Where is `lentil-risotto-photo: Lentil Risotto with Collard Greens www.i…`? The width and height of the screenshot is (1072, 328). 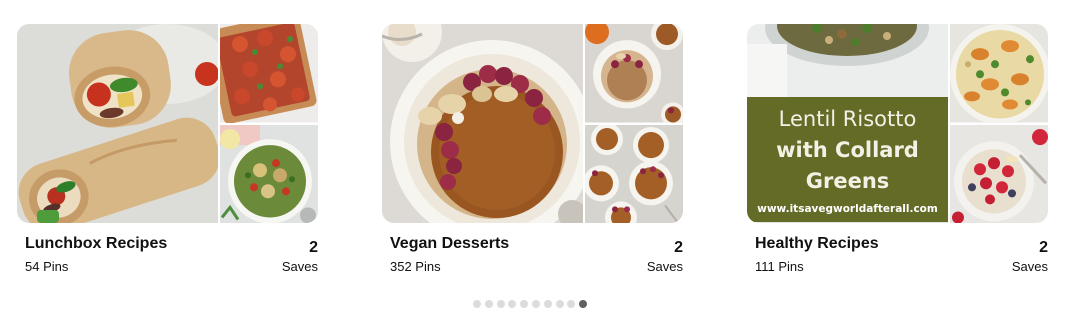
lentil-risotto-photo: Lentil Risotto with Collard Greens www.i… is located at coordinates (847, 123).